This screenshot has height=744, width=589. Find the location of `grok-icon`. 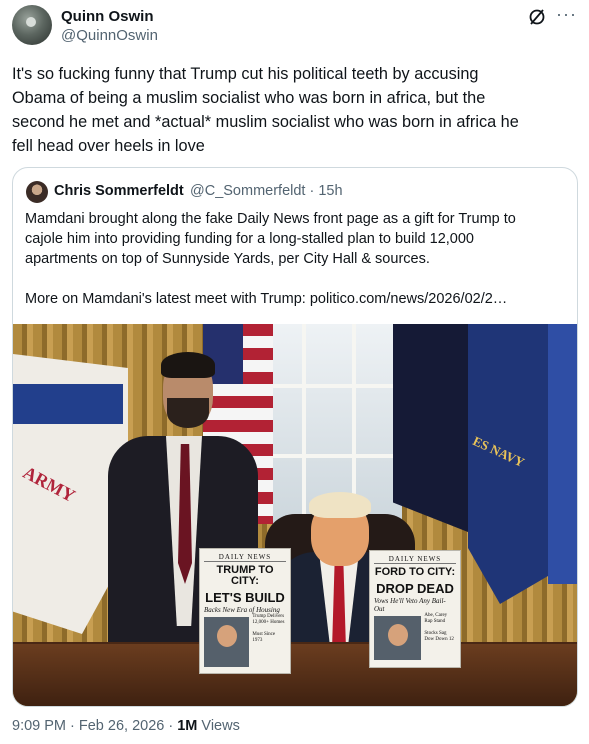

grok-icon is located at coordinates (537, 17).